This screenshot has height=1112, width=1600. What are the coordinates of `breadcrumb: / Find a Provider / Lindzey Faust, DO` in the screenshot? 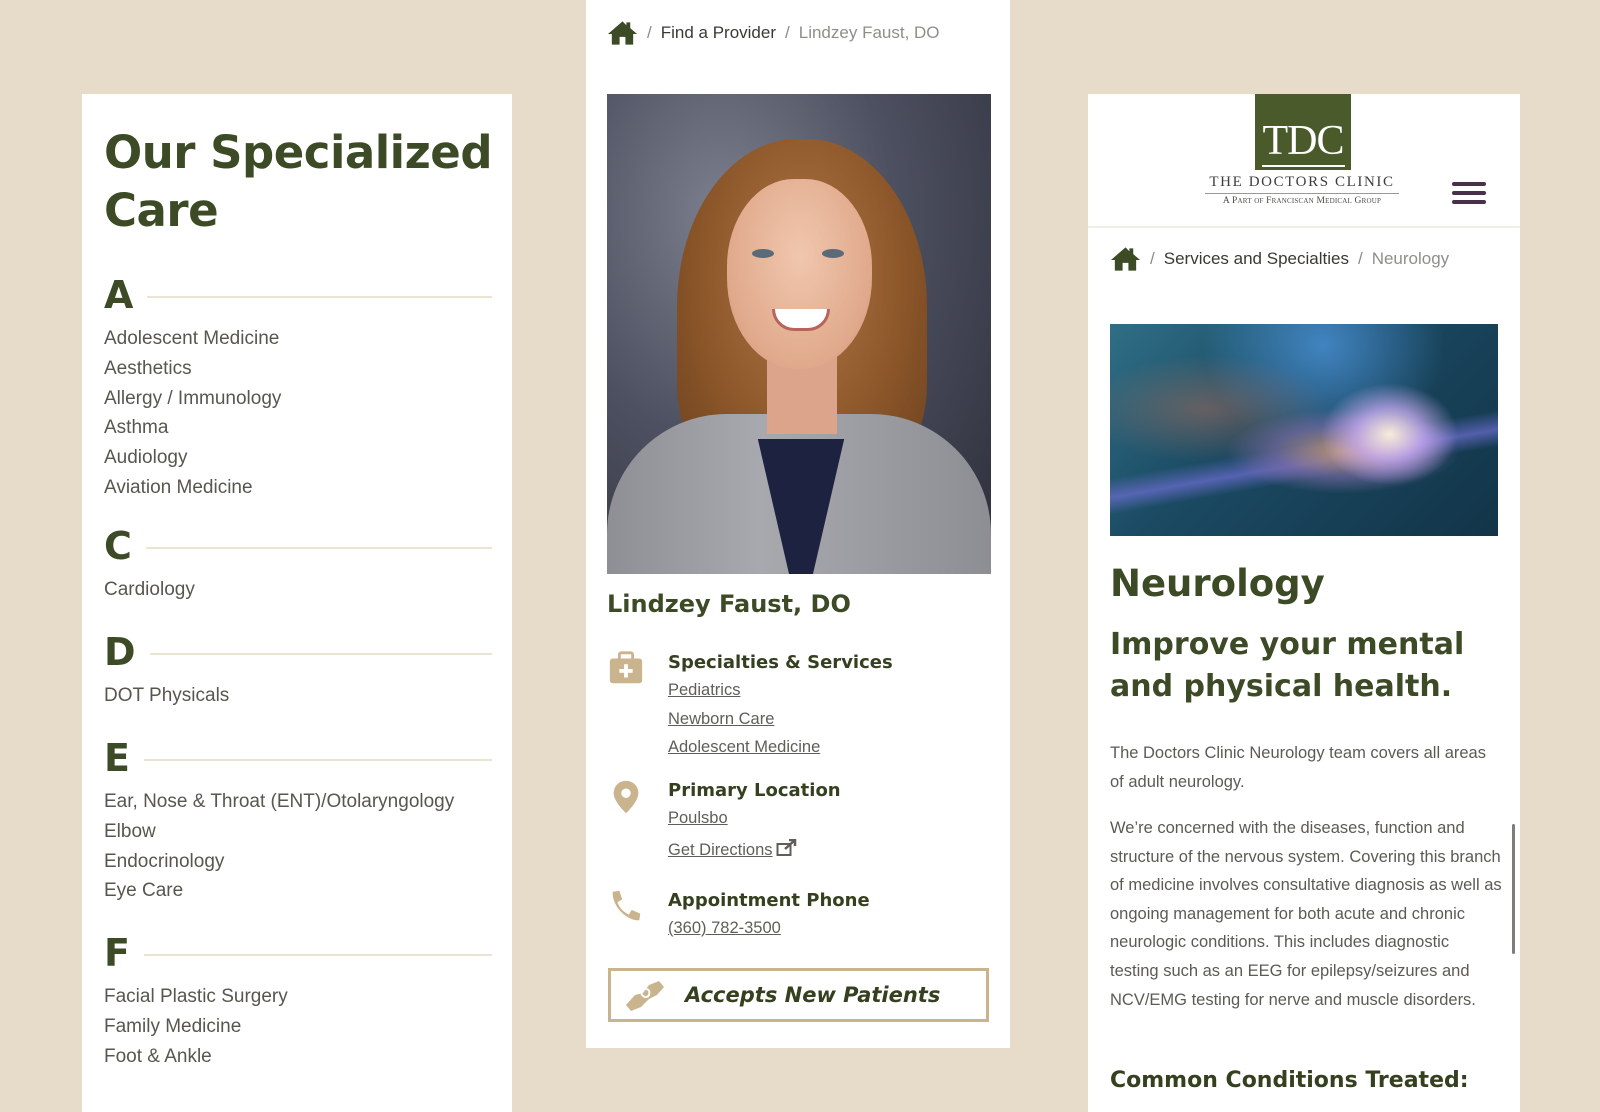 It's located at (773, 33).